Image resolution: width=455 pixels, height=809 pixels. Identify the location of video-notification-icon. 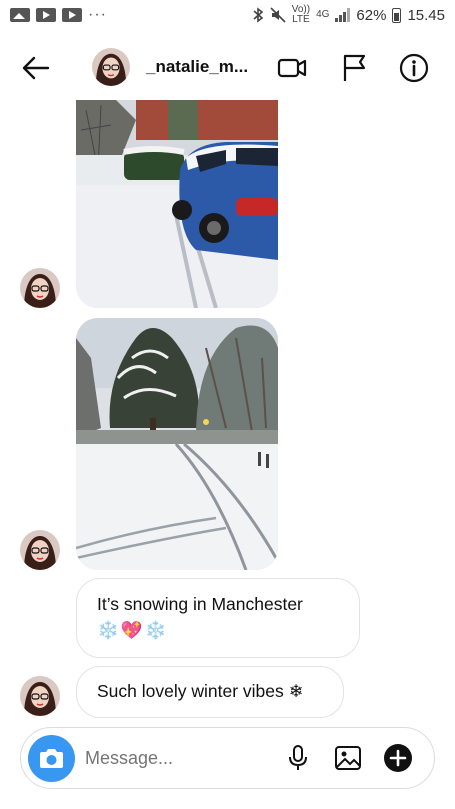
(72, 15).